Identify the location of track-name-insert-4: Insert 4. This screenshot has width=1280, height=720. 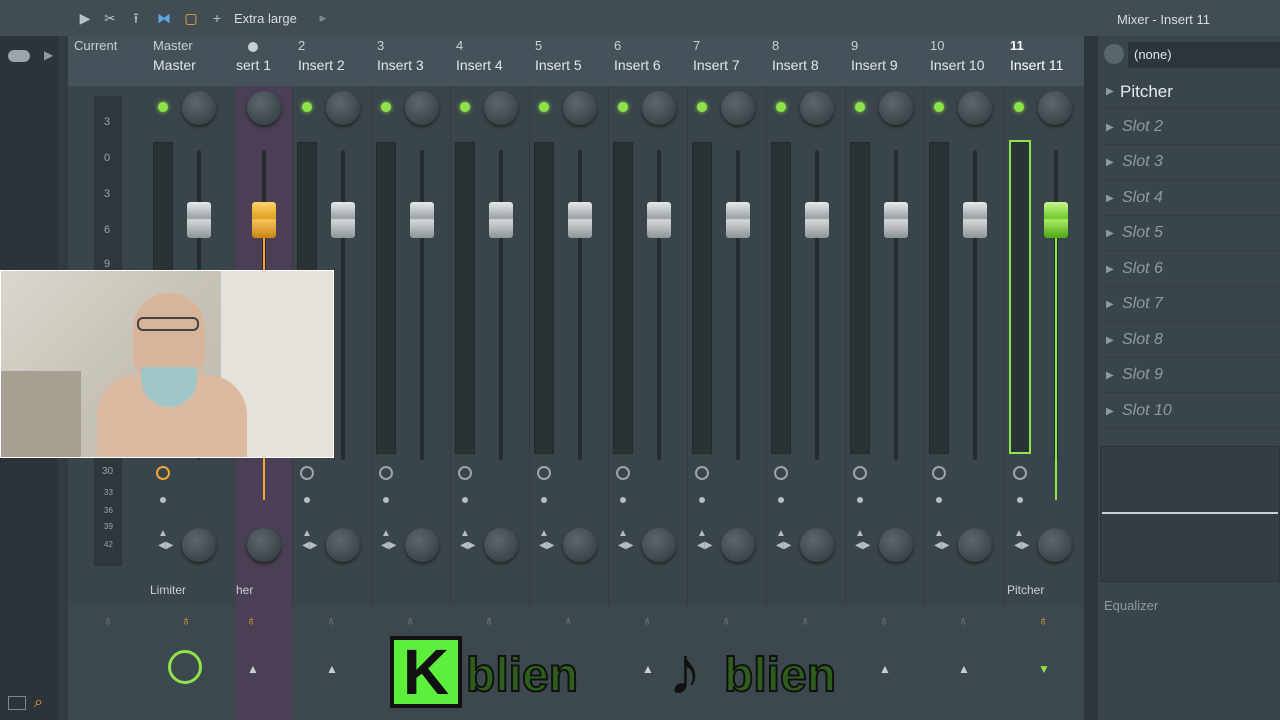
(479, 65).